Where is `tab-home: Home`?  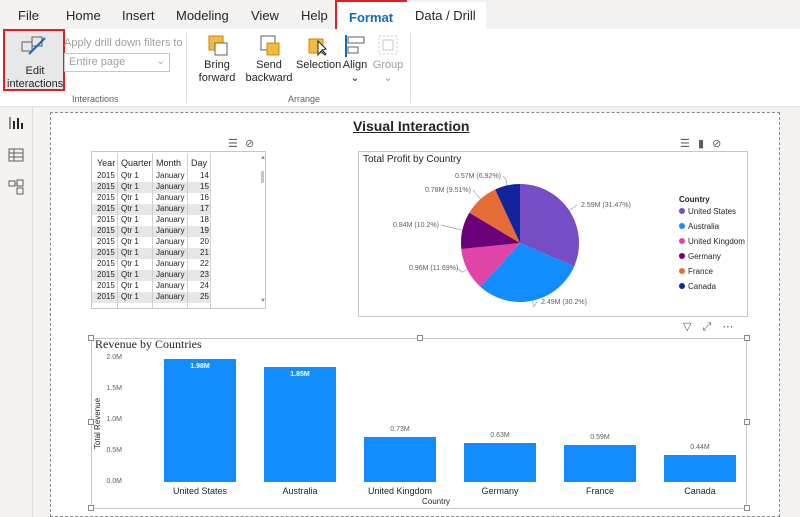
tab-home: Home is located at coordinates (83, 15).